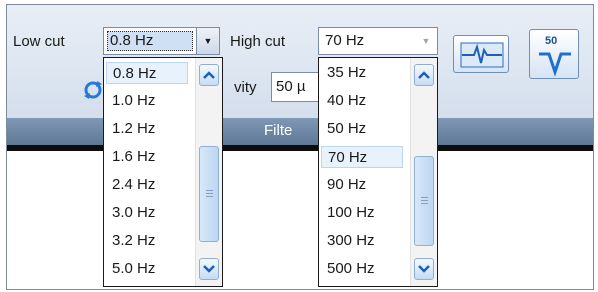 The width and height of the screenshot is (598, 292). I want to click on low-cut-scroll-down-button, so click(209, 269).